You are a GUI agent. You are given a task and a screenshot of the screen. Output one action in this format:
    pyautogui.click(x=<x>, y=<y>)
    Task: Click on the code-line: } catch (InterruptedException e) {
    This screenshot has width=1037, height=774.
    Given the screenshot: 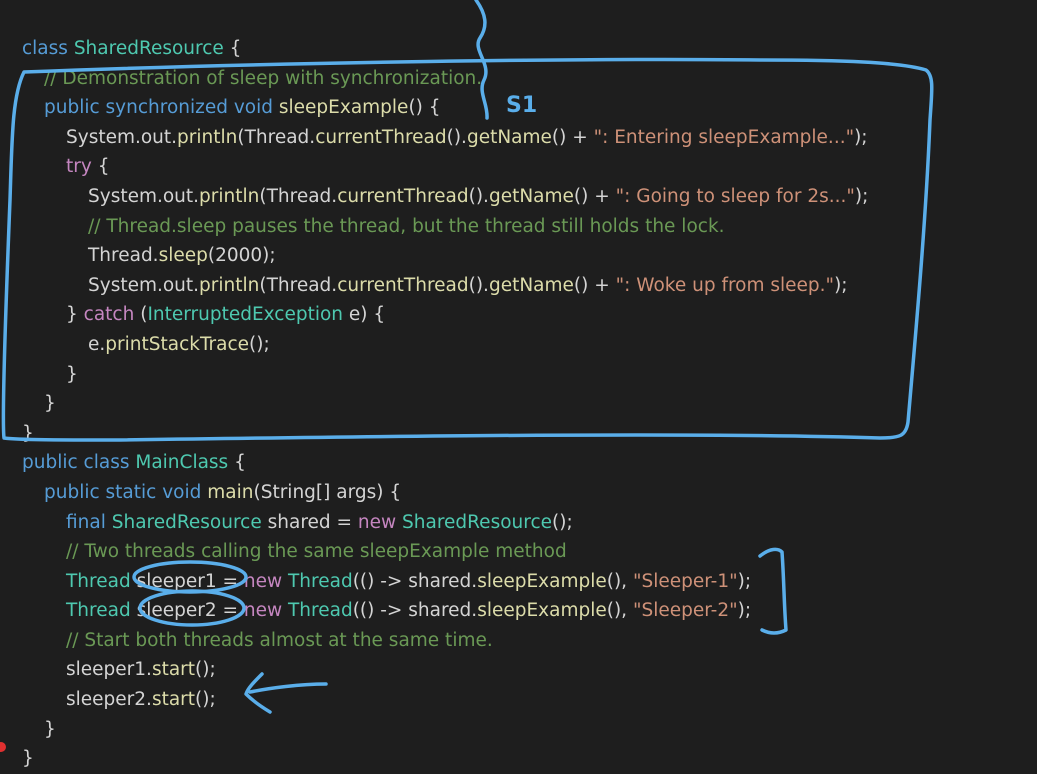 What is the action you would take?
    pyautogui.click(x=518, y=315)
    